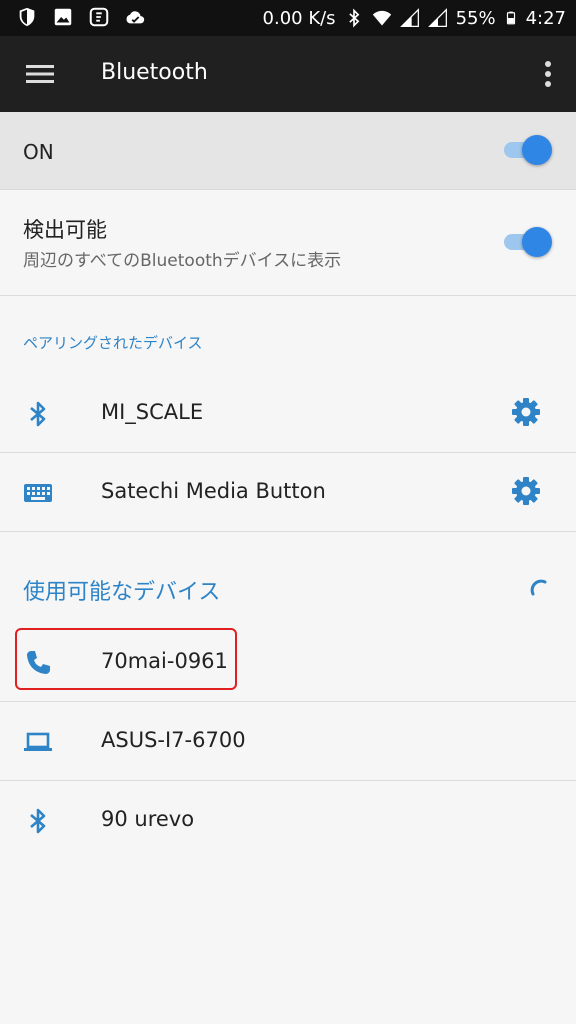  What do you see at coordinates (353, 18) in the screenshot?
I see `bluetooth-status-icon` at bounding box center [353, 18].